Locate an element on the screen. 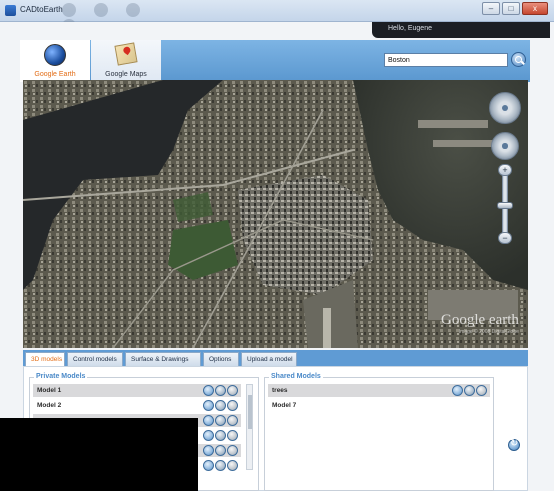  maximize-button: □ is located at coordinates (511, 8).